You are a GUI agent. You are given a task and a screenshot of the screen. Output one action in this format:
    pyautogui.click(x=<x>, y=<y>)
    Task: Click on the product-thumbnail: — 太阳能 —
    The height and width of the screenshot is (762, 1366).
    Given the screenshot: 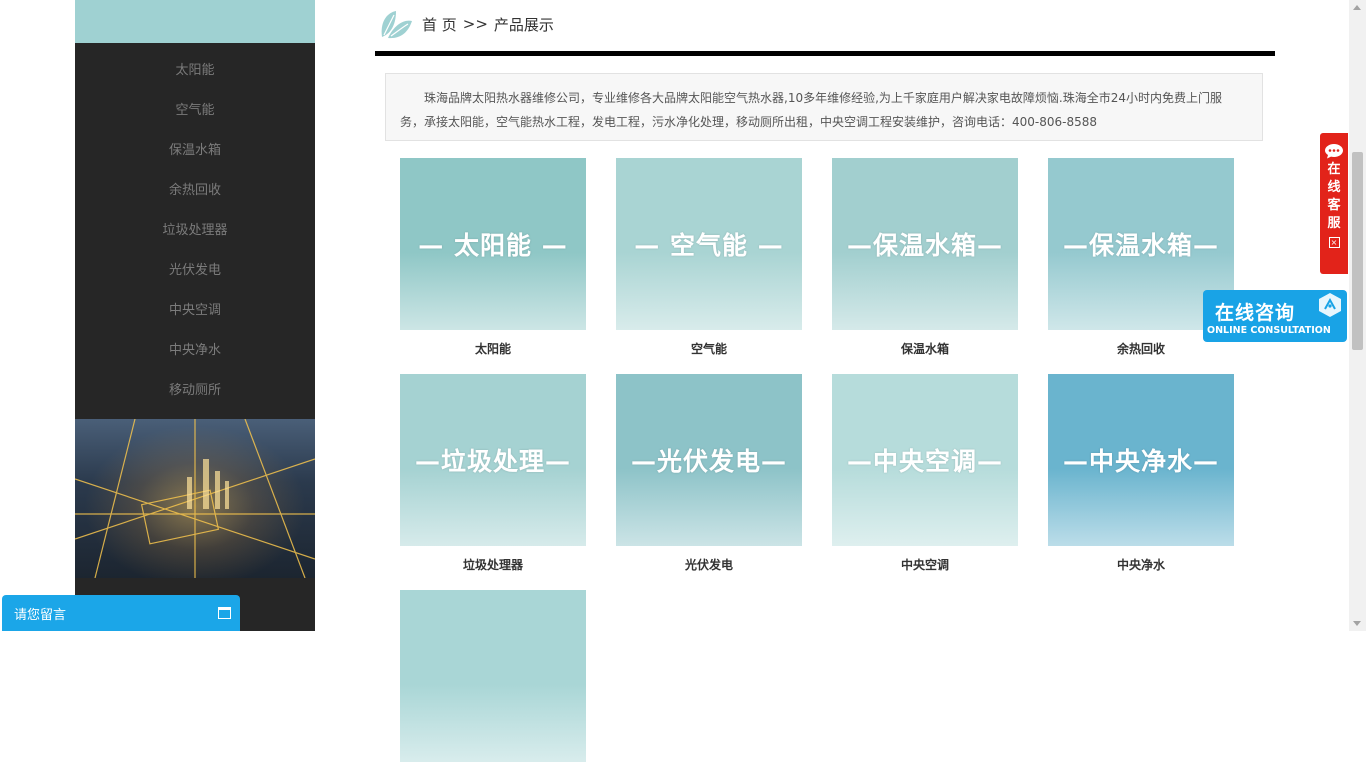 What is the action you would take?
    pyautogui.click(x=493, y=244)
    